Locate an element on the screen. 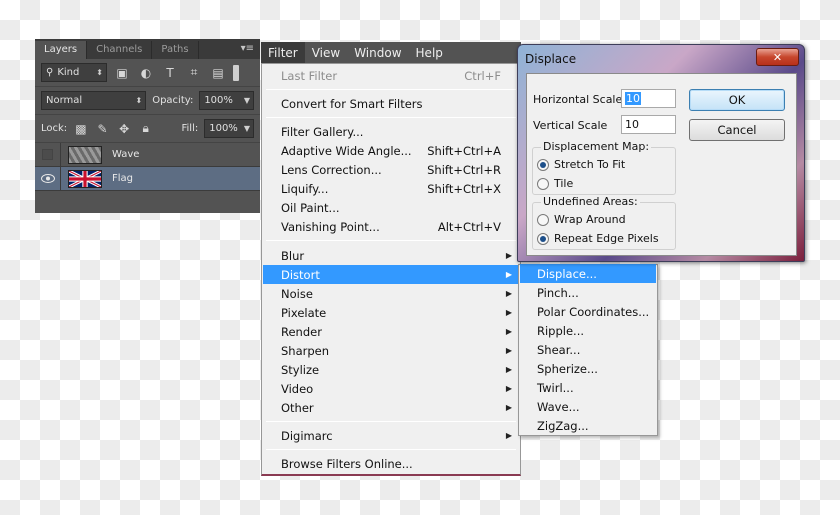 This screenshot has height=515, width=840. menu-window: Window is located at coordinates (377, 52).